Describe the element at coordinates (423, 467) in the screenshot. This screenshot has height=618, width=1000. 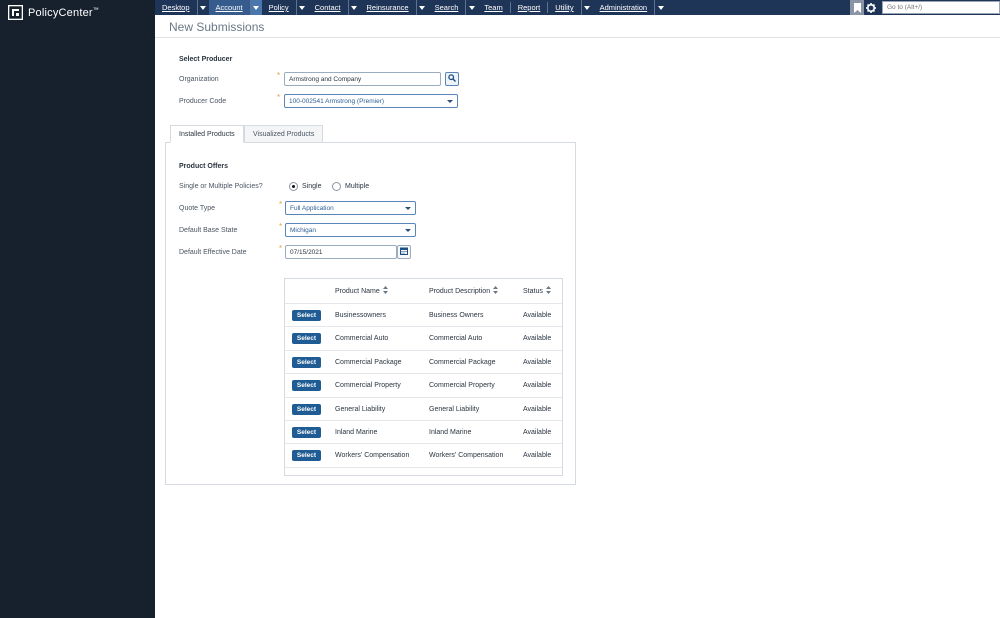
I see `table-row-divider` at that location.